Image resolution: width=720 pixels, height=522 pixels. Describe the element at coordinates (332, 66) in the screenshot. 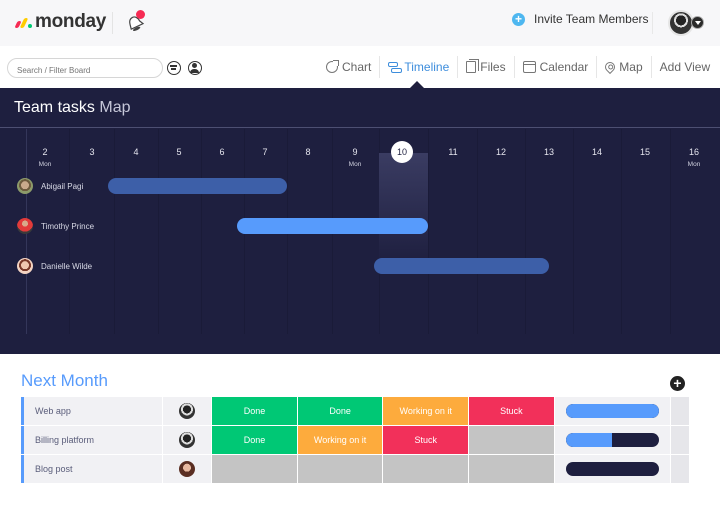

I see `pie-chart-icon` at that location.